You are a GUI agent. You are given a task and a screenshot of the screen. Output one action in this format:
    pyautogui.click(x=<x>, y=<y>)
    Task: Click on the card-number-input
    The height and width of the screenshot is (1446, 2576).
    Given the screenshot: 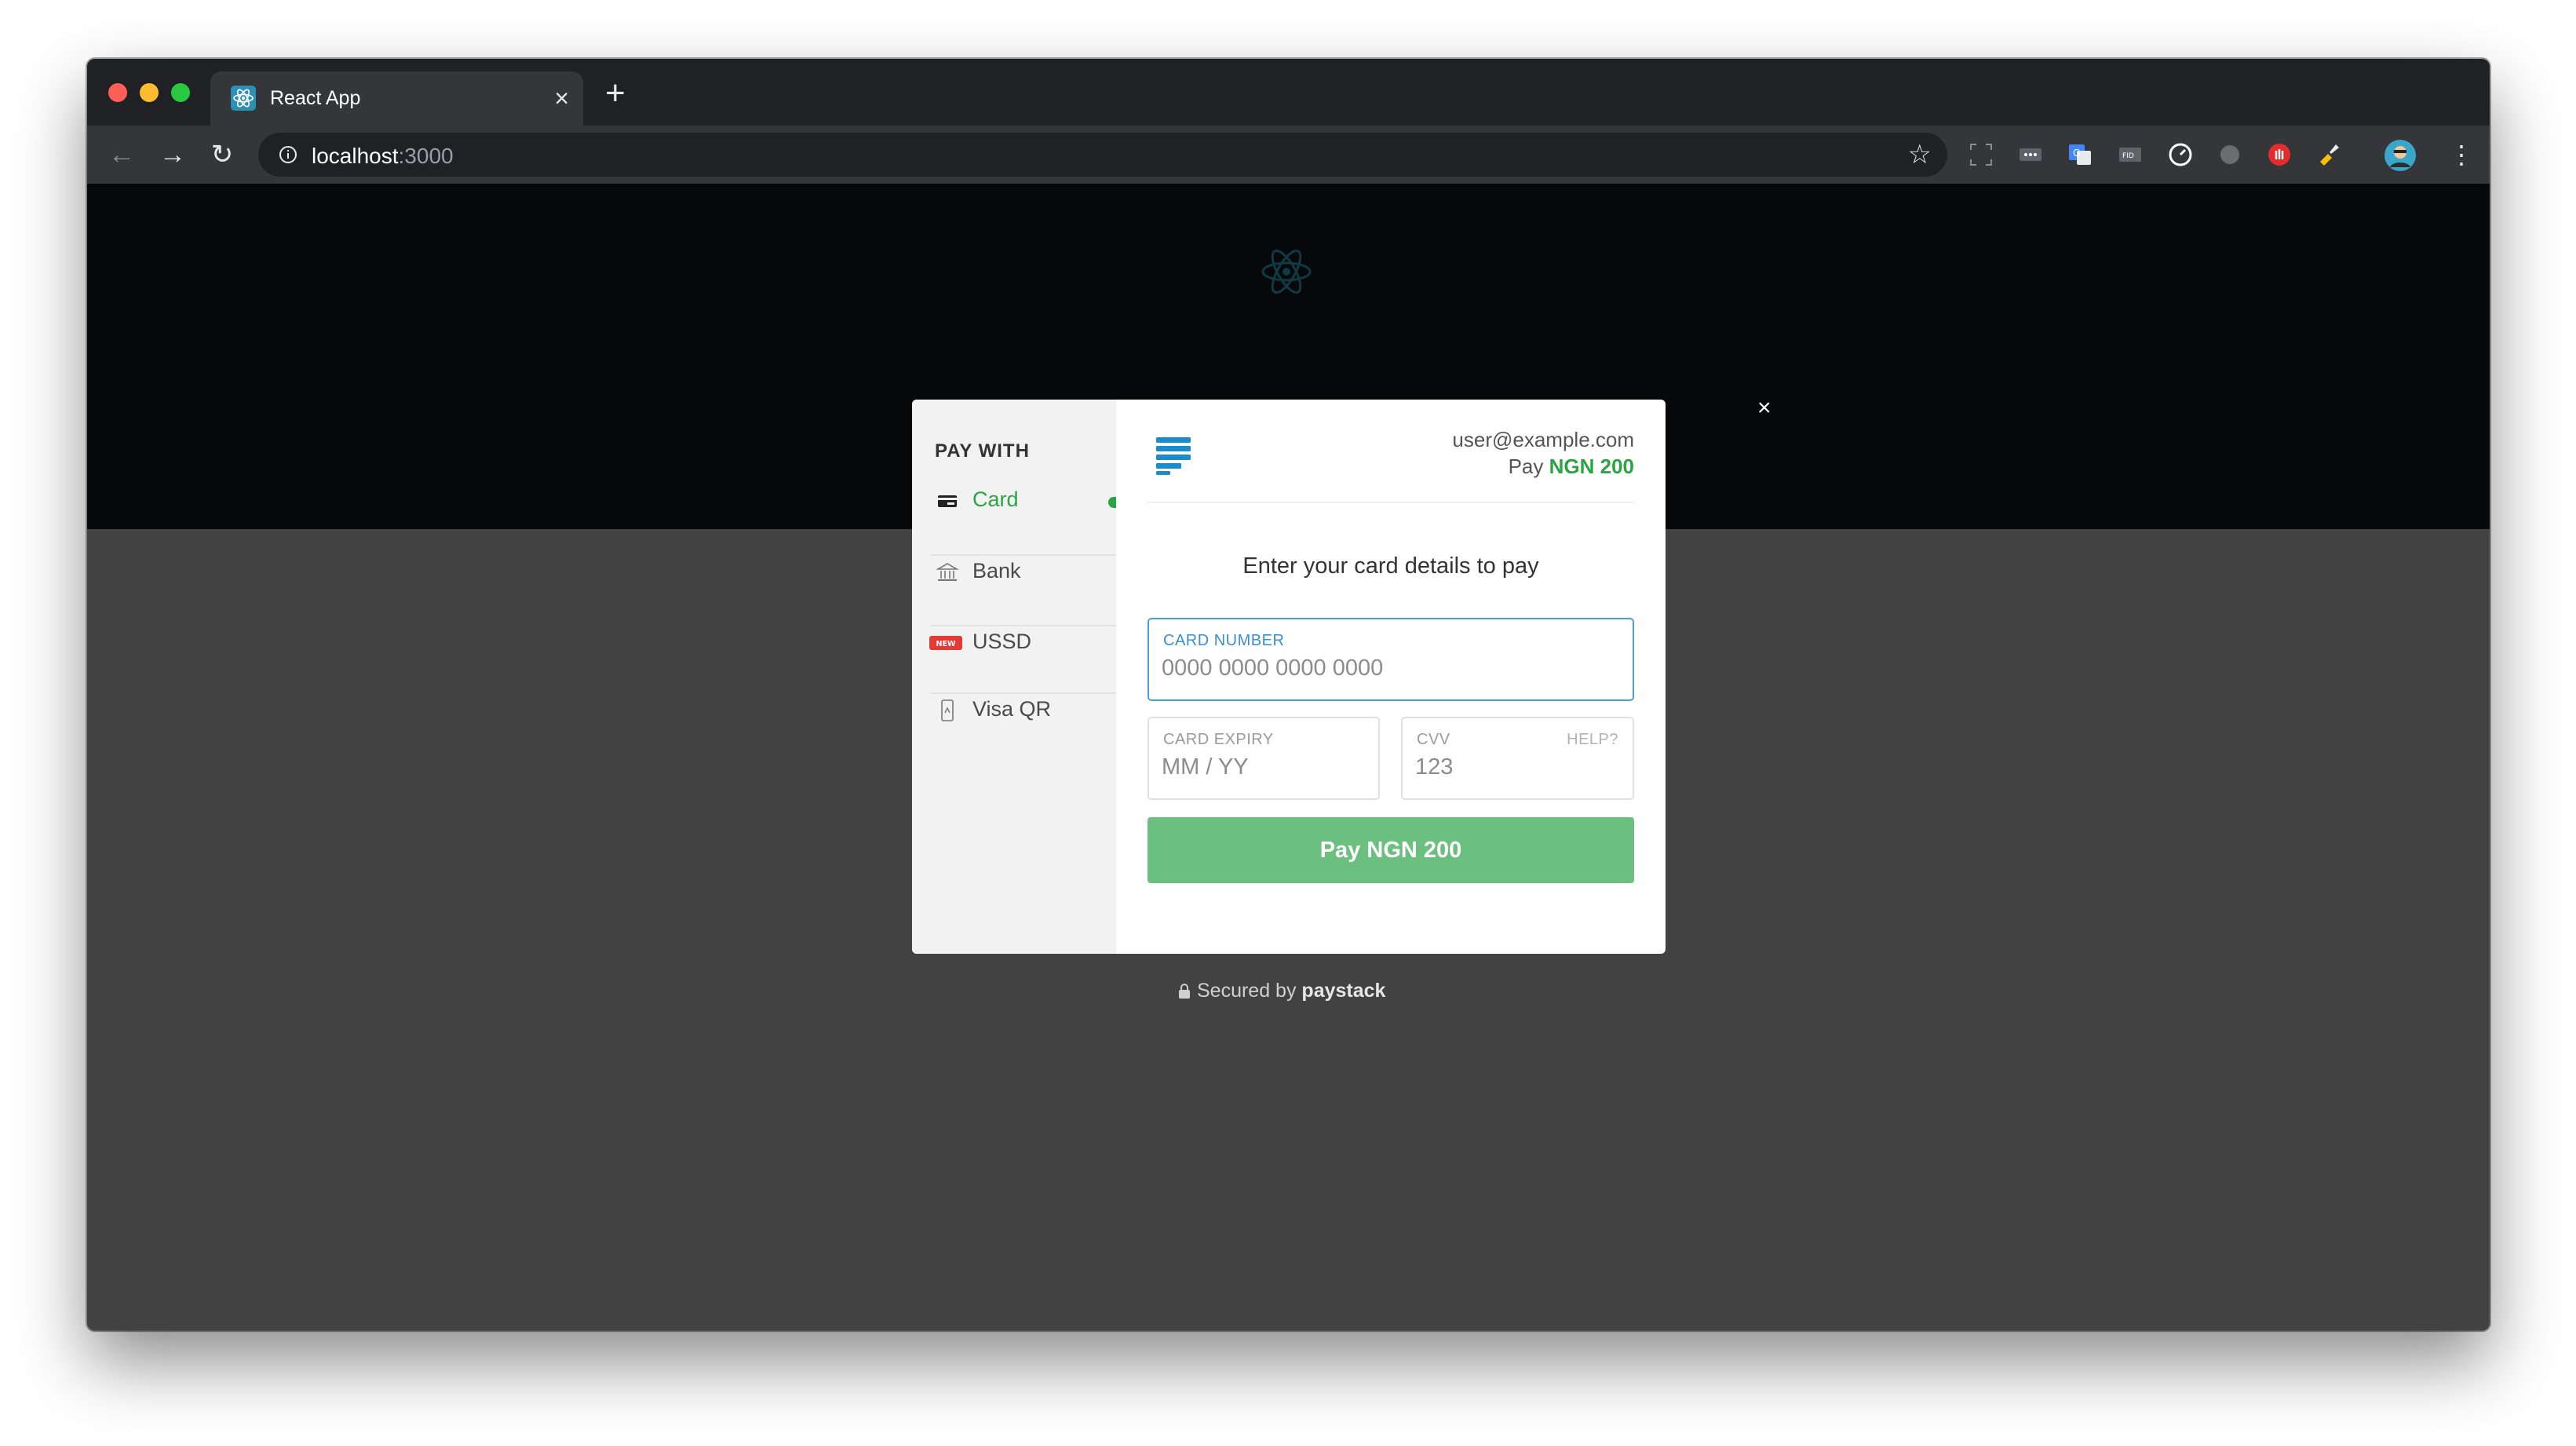 What is the action you would take?
    pyautogui.click(x=1367, y=668)
    